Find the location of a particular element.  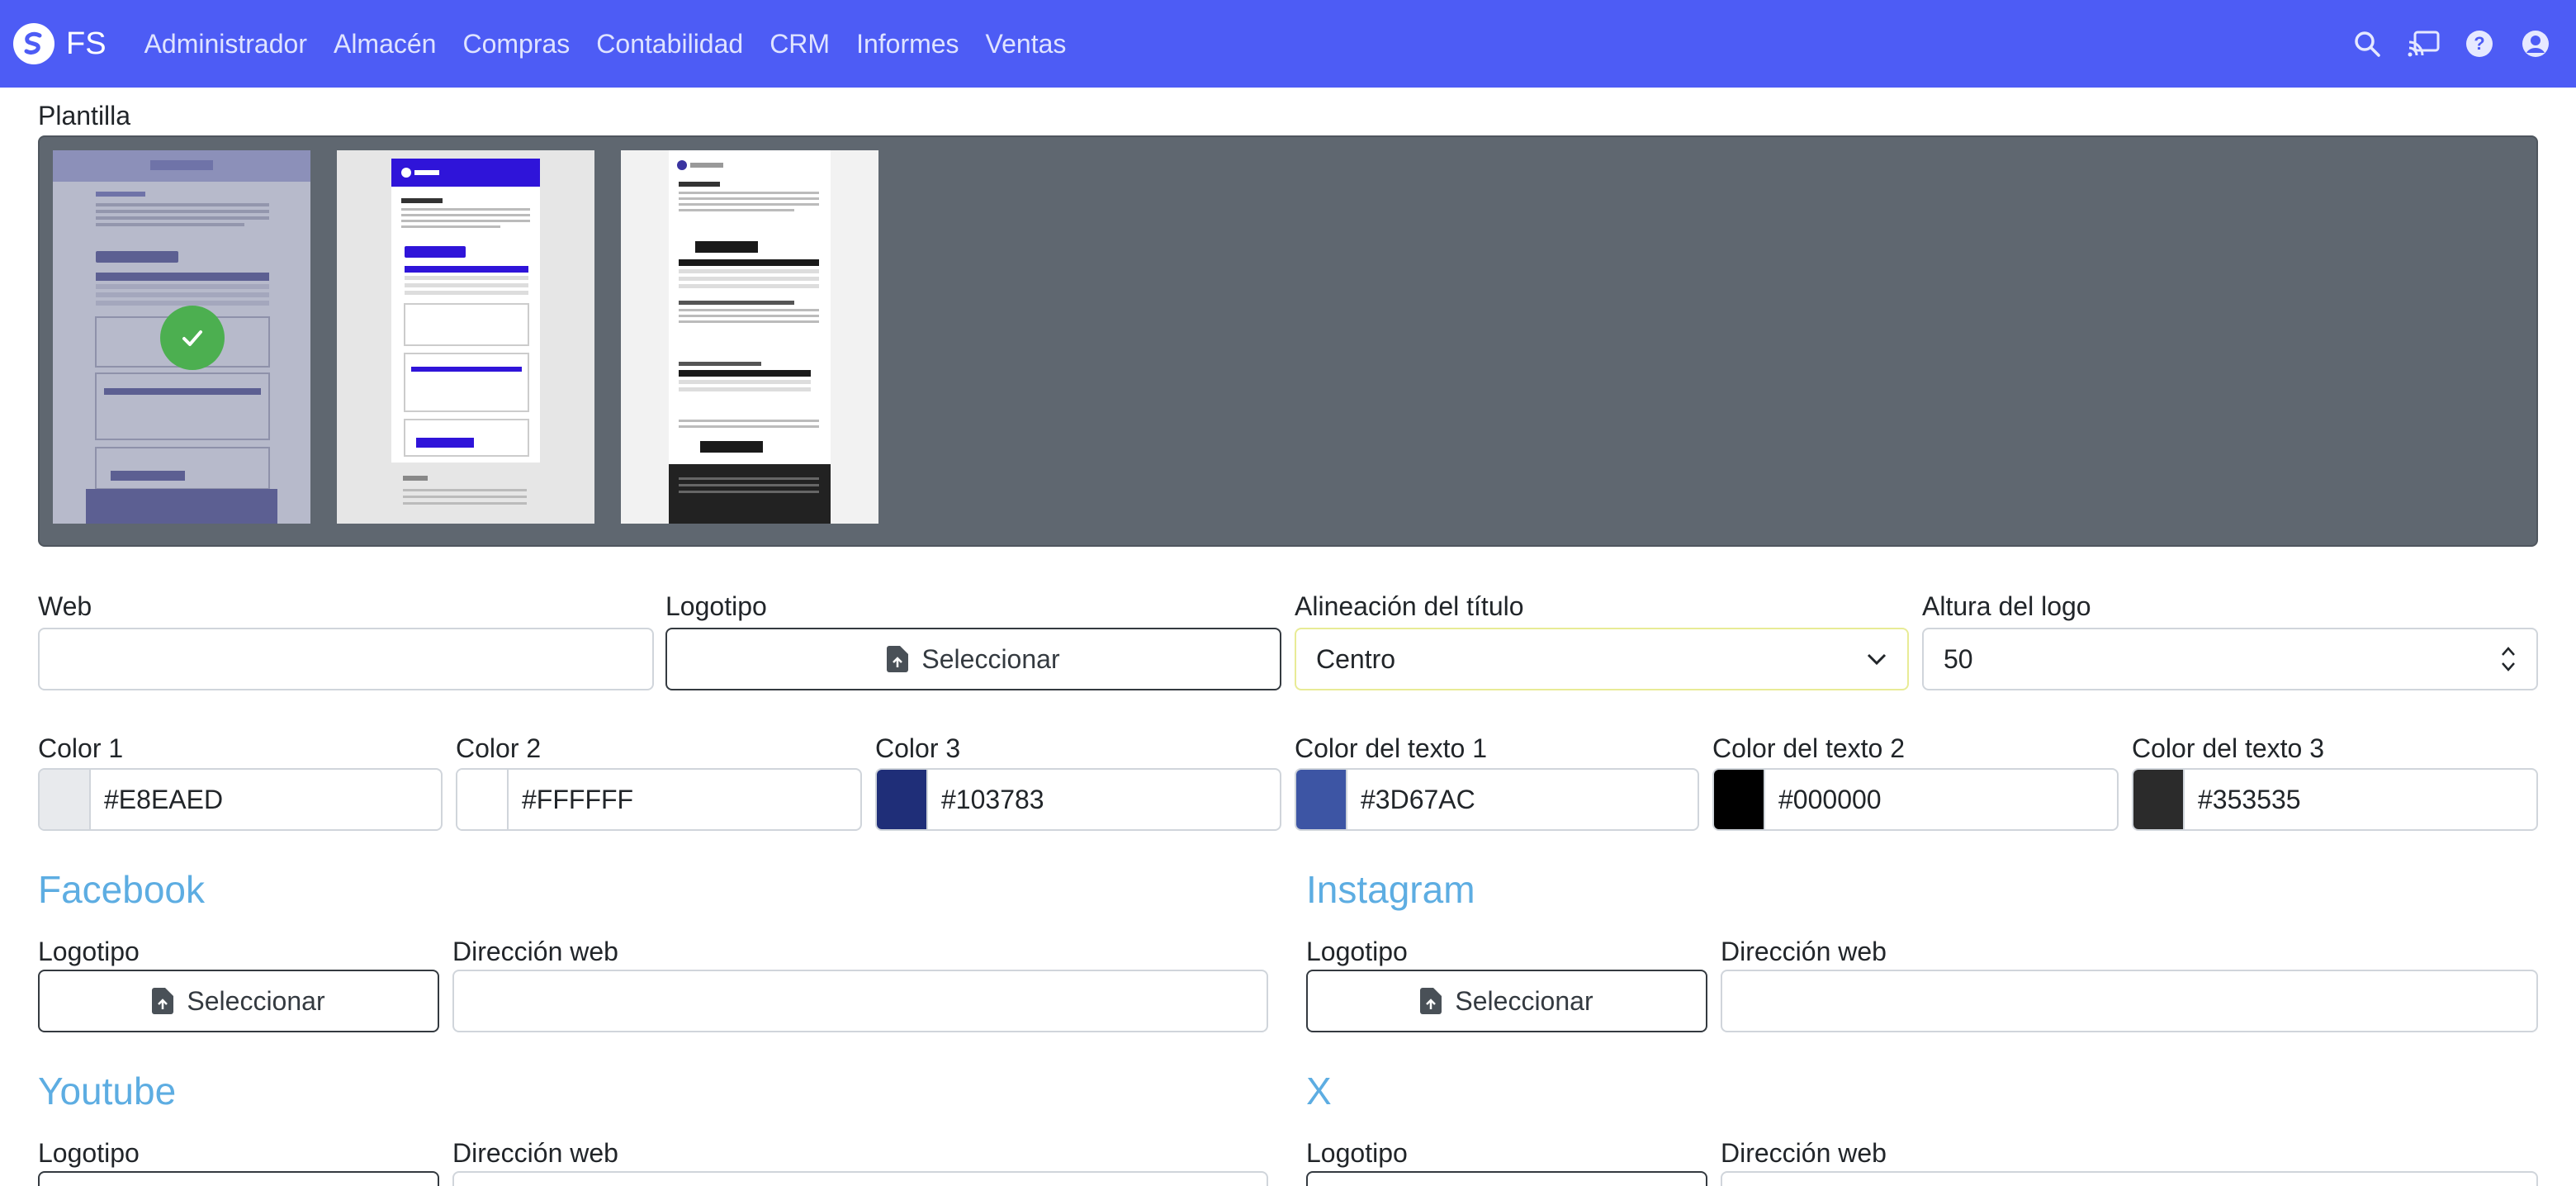

x-url-input is located at coordinates (2129, 1178).